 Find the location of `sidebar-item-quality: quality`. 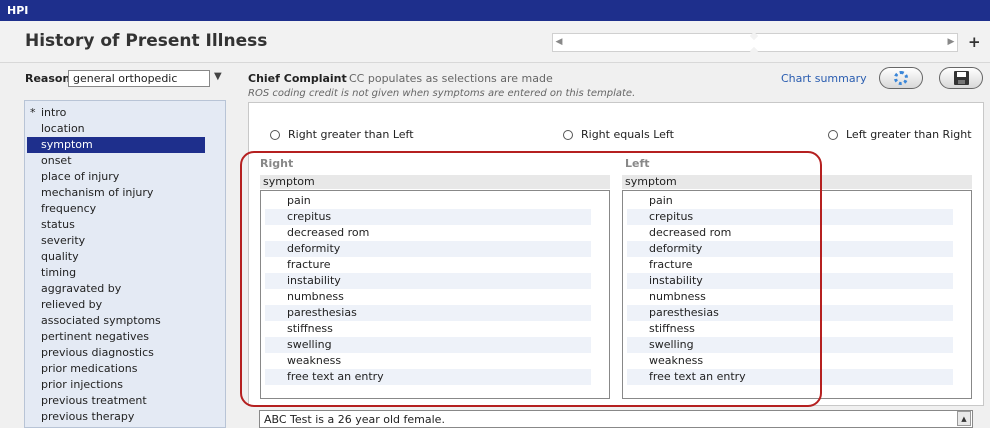

sidebar-item-quality: quality is located at coordinates (125, 257).